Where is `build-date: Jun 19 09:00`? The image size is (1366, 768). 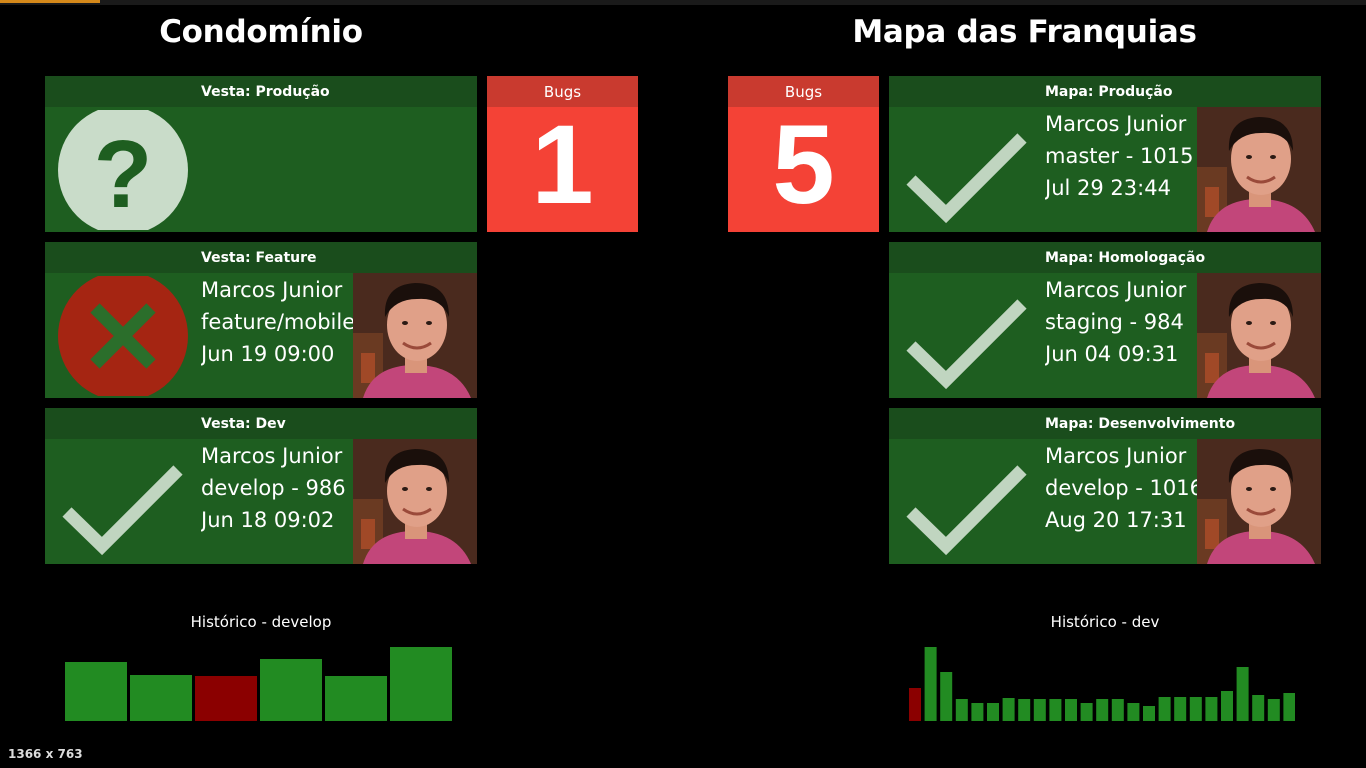 build-date: Jun 19 09:00 is located at coordinates (268, 354).